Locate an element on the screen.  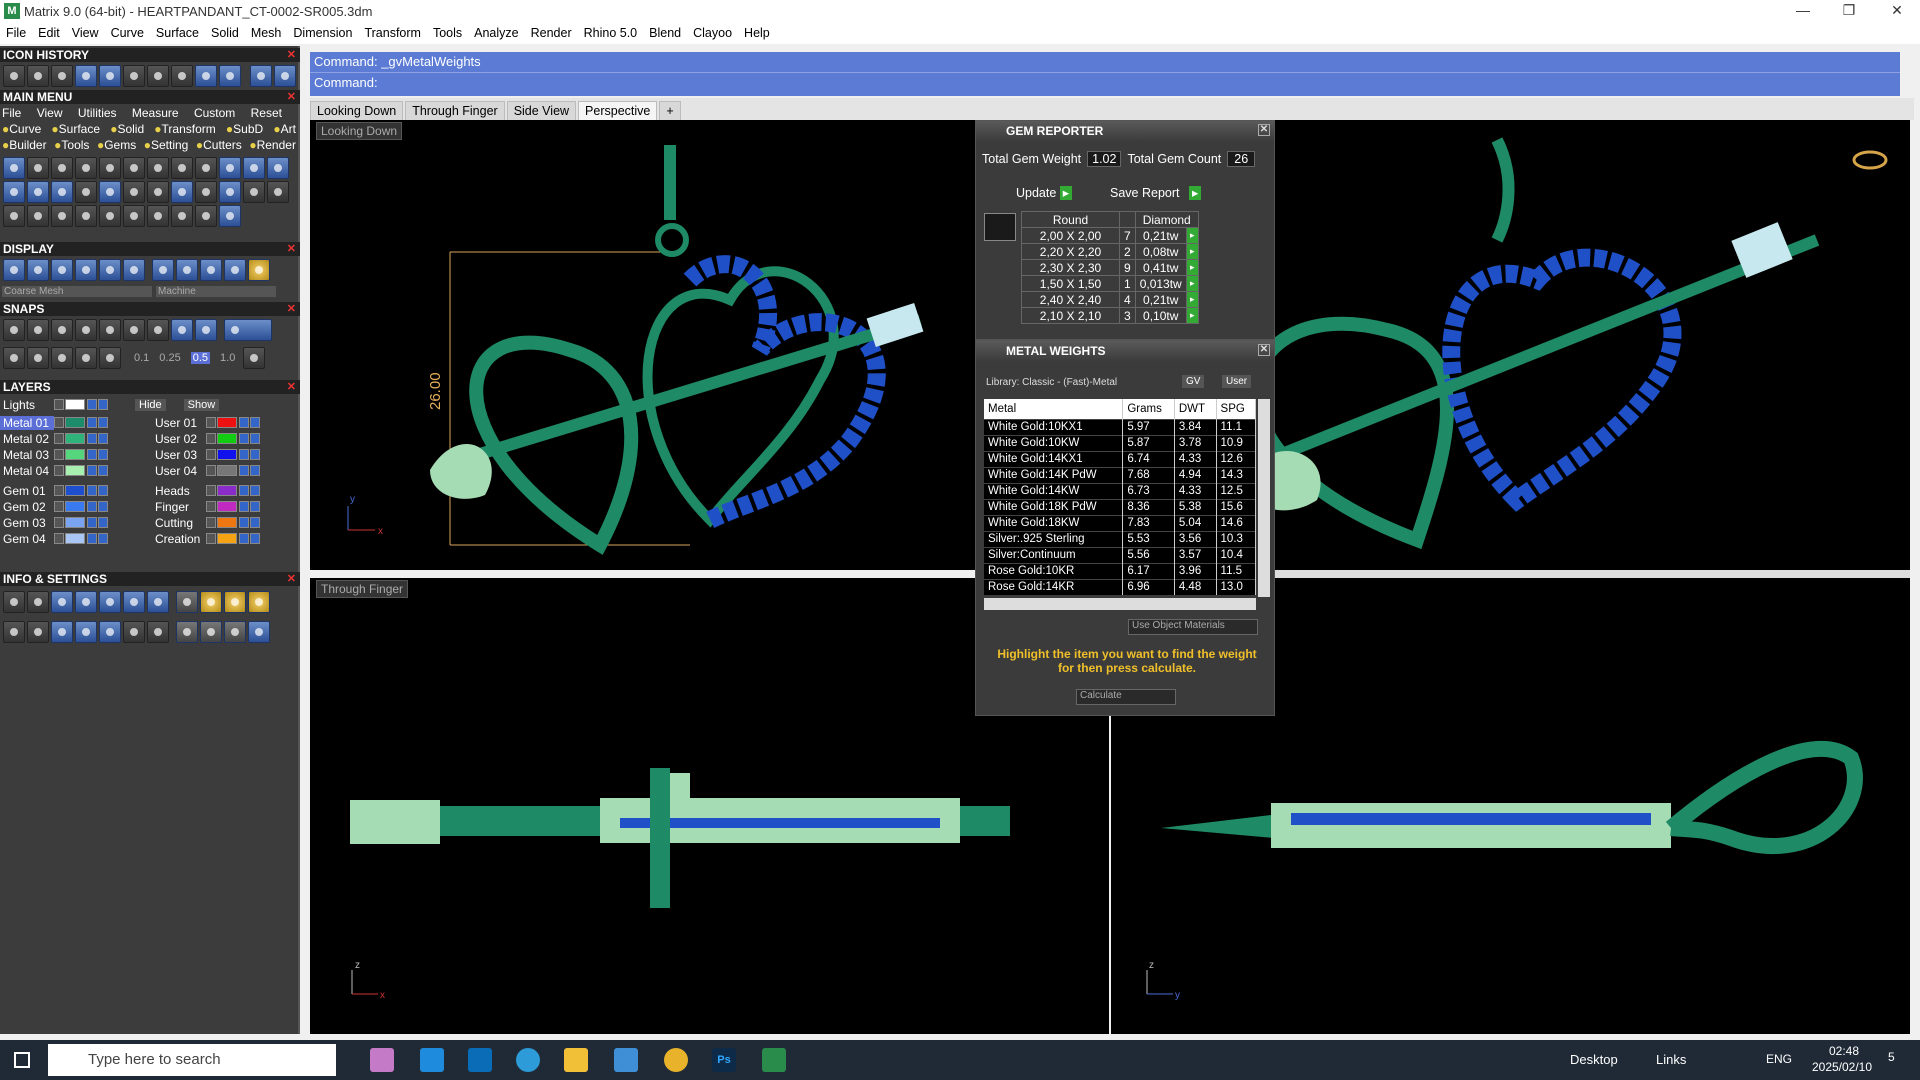
menu-tools: Tools is located at coordinates (447, 33).